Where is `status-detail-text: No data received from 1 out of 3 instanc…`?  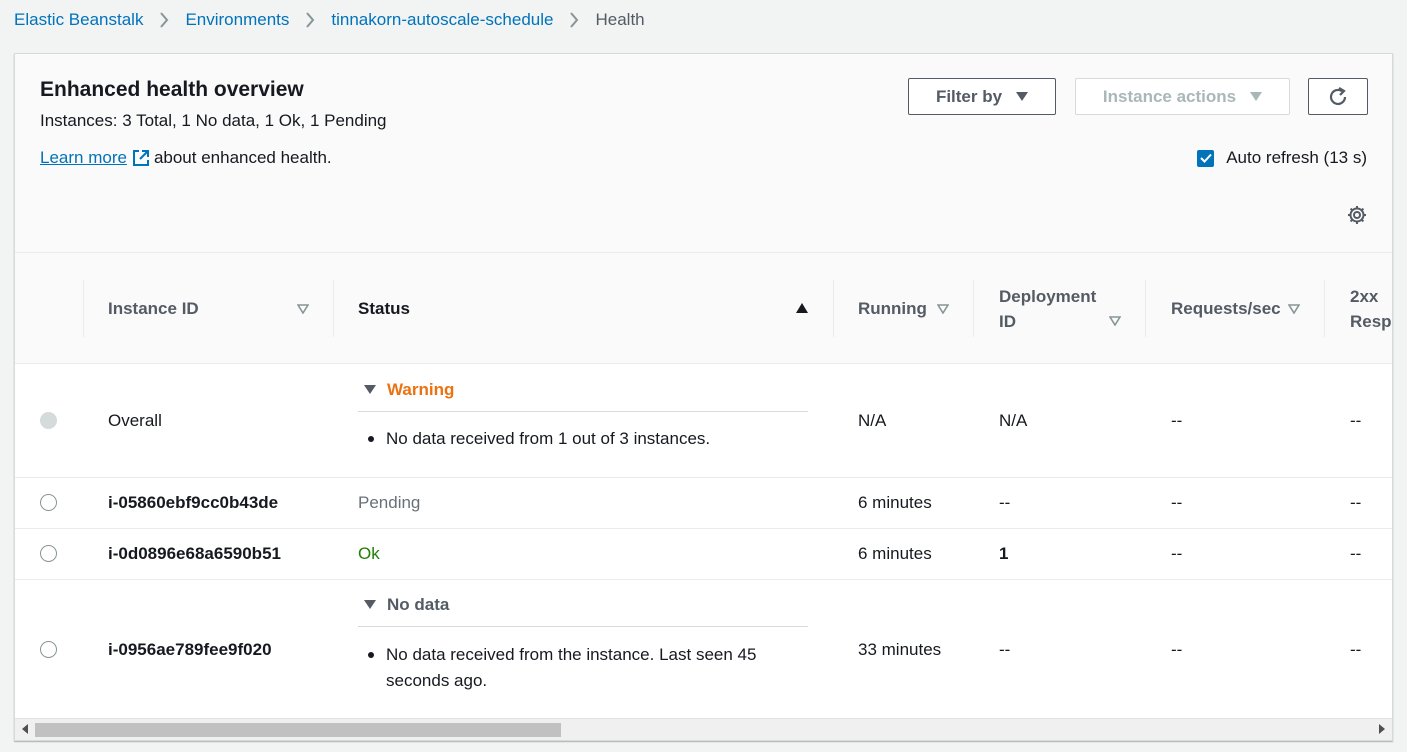
status-detail-text: No data received from 1 out of 3 instanc… is located at coordinates (548, 438).